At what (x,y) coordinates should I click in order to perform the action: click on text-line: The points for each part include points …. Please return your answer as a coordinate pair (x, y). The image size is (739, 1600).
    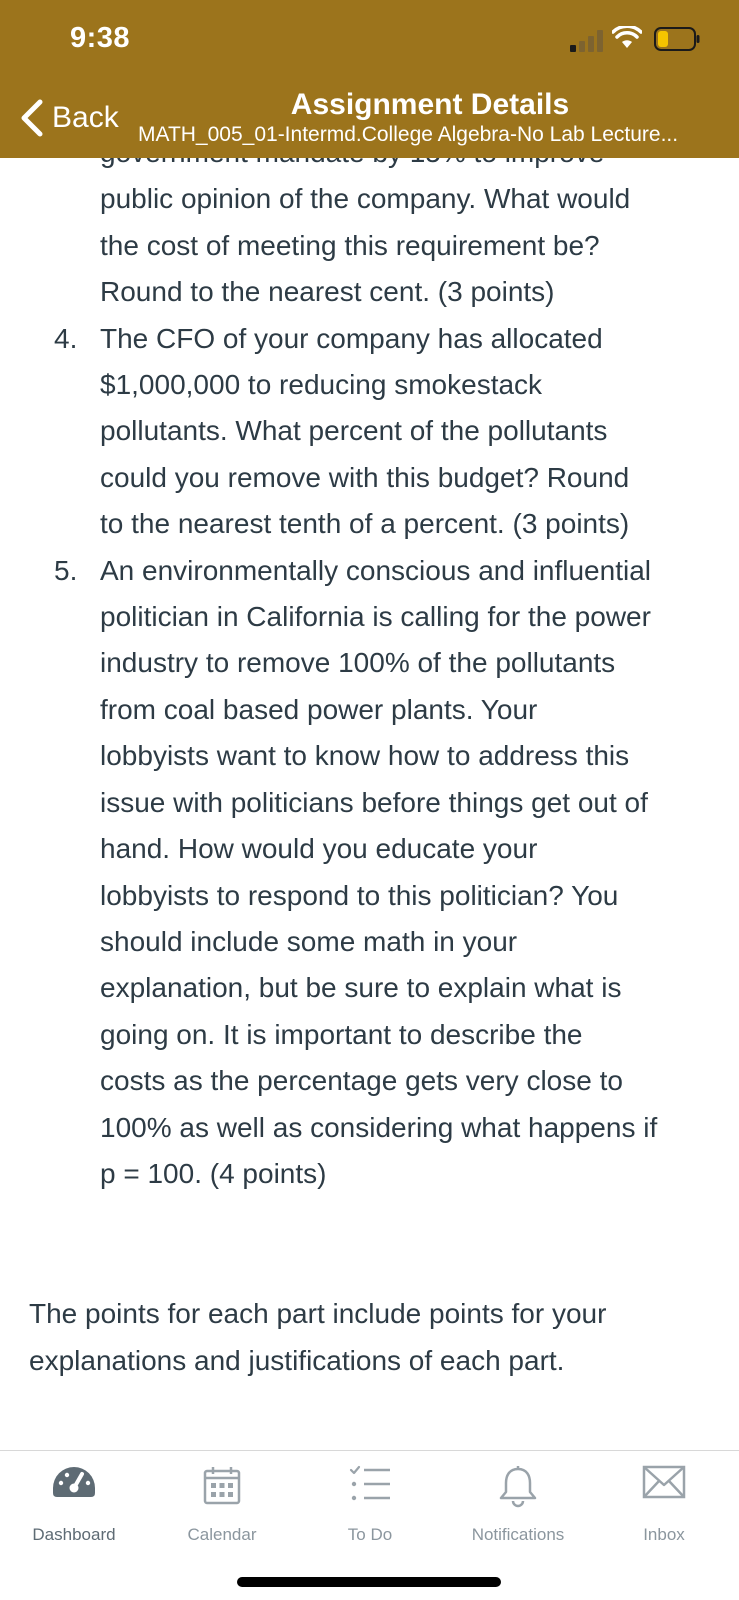
    Looking at the image, I should click on (318, 1314).